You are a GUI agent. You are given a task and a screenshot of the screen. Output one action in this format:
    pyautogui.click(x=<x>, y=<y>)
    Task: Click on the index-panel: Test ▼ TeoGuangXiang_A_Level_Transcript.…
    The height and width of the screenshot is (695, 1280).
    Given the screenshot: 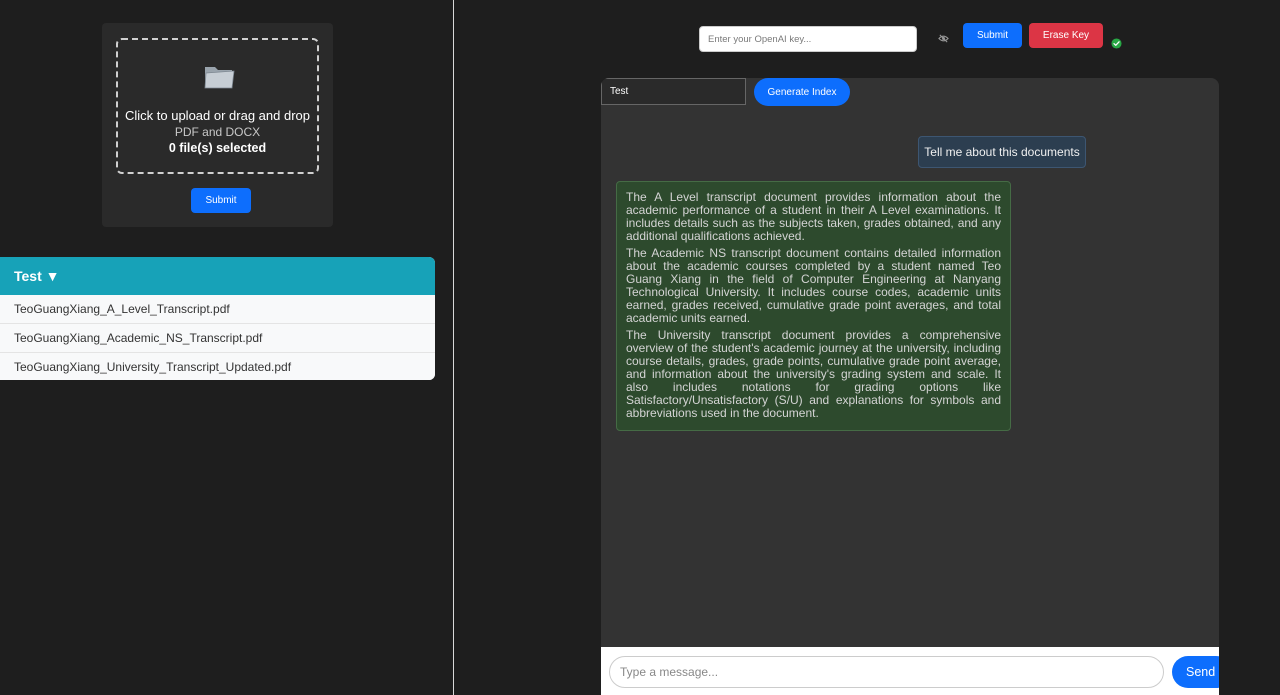 What is the action you would take?
    pyautogui.click(x=217, y=318)
    